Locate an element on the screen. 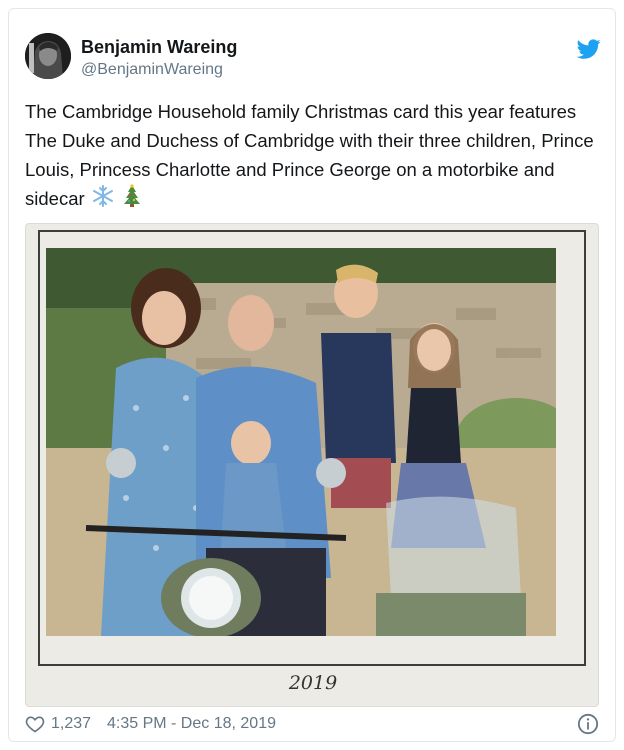  twitter-bird-icon is located at coordinates (589, 49).